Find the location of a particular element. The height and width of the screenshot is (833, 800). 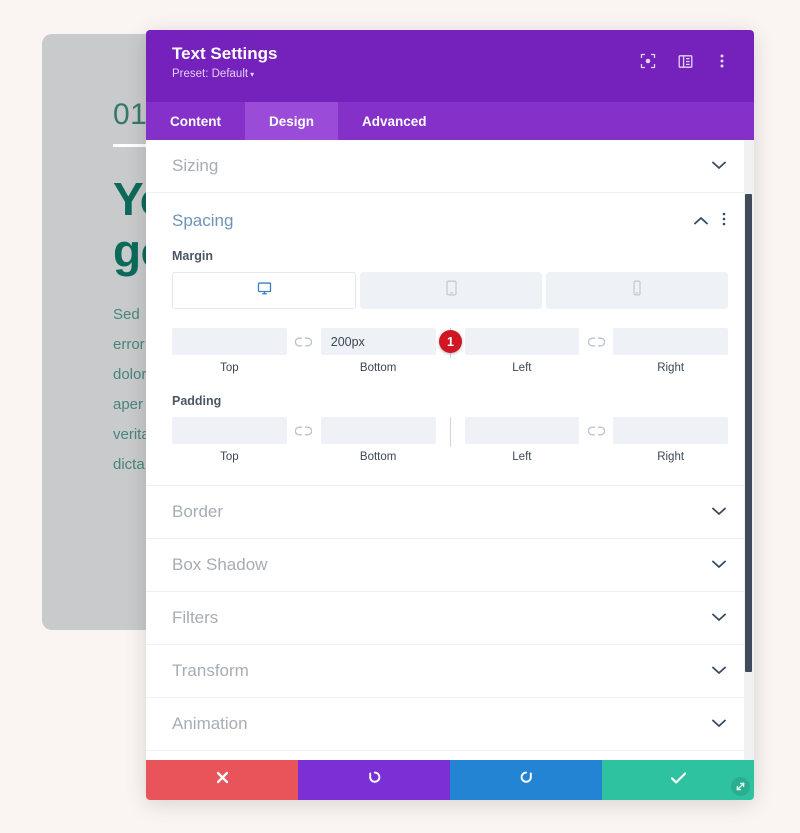

padding-fields-row: Top Bottom Left Right is located at coordinates (450, 440).